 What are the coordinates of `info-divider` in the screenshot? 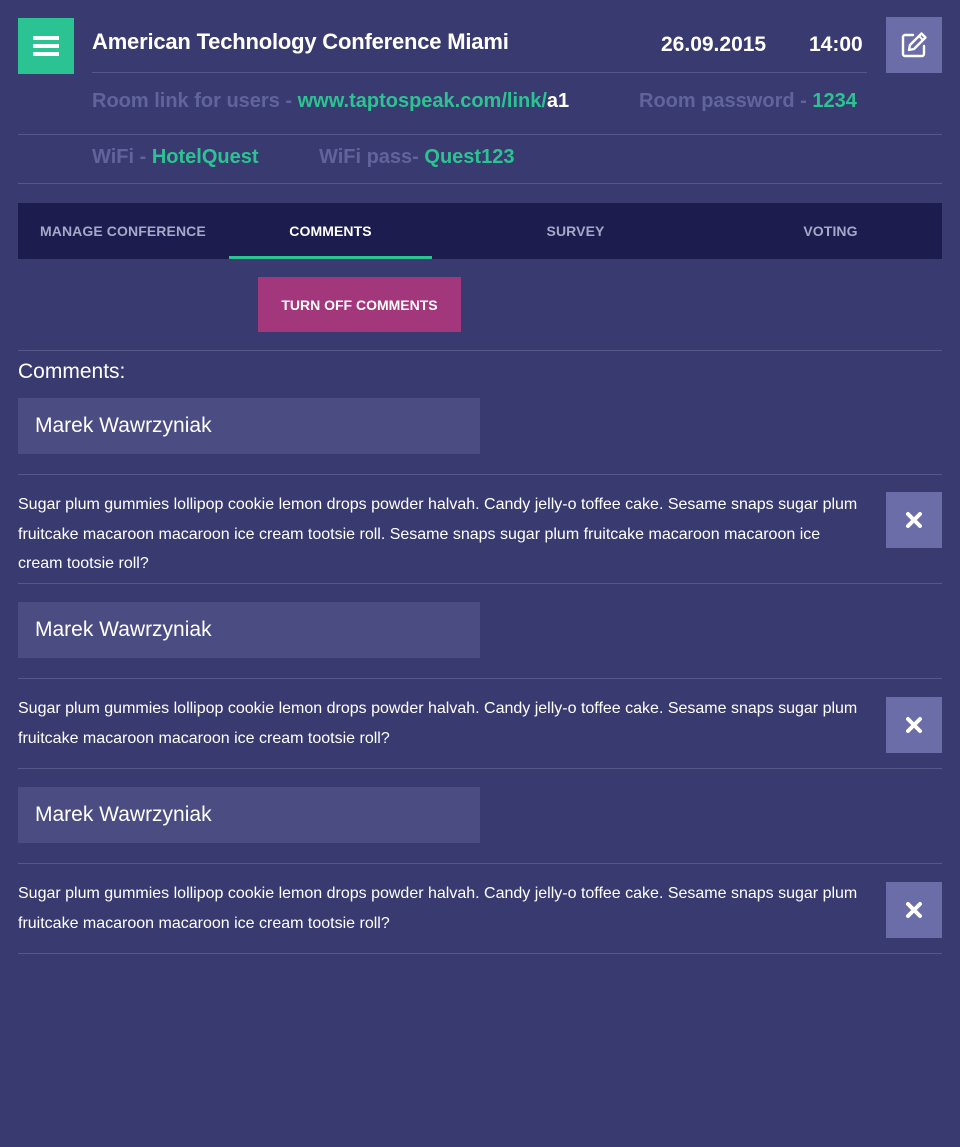 It's located at (480, 134).